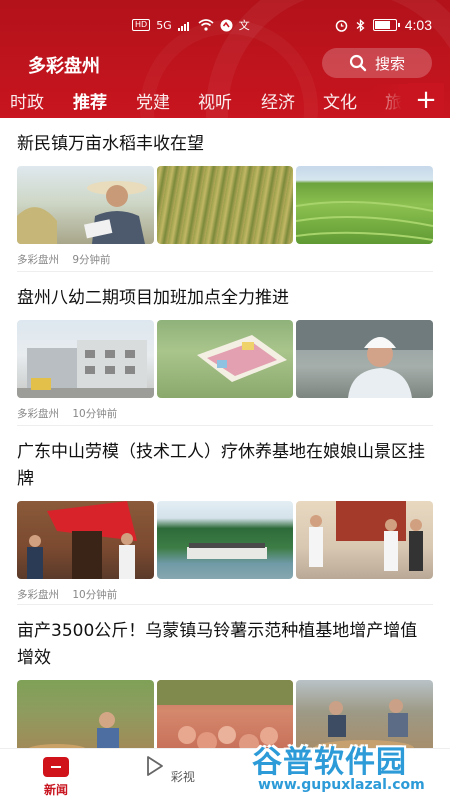 The height and width of the screenshot is (801, 450). Describe the element at coordinates (206, 25) in the screenshot. I see `wifi-icon` at that location.